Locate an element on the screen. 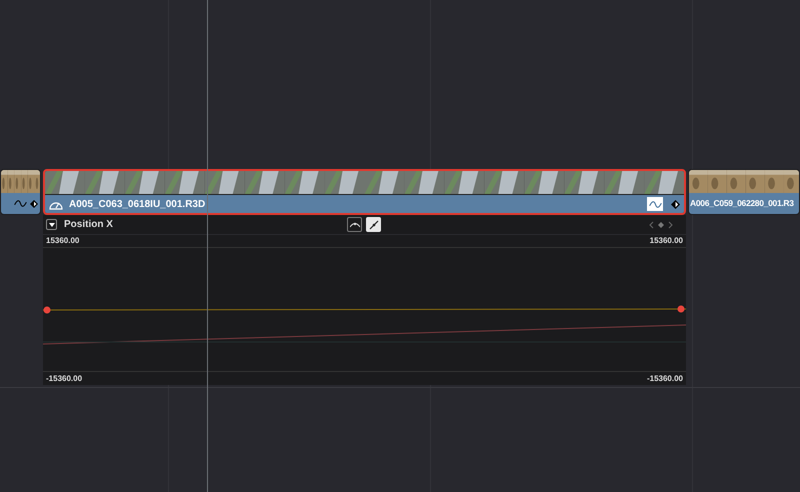 This screenshot has height=492, width=800. ease-button is located at coordinates (354, 224).